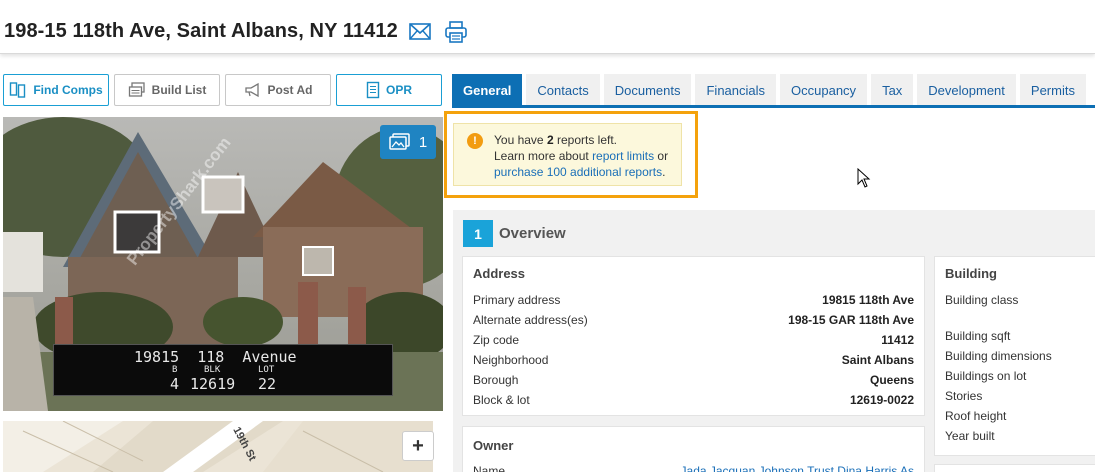  Describe the element at coordinates (418, 446) in the screenshot. I see `map-zoom-in-button: +` at that location.